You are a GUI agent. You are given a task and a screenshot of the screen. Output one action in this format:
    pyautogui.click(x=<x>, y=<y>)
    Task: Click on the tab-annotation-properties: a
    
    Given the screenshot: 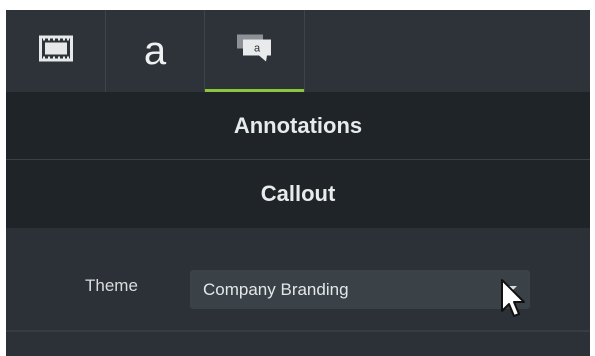 What is the action you would take?
    pyautogui.click(x=255, y=51)
    